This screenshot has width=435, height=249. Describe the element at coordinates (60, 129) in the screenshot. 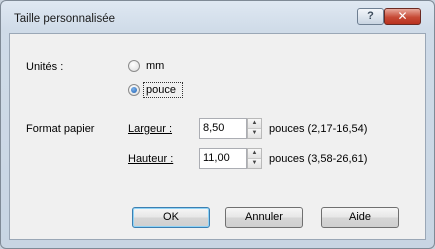

I see `paper-format-label: Format papier` at that location.